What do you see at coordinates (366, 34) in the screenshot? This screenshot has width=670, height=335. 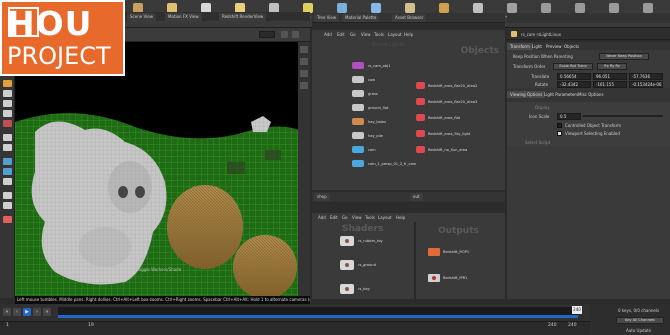 I see `menu-view: View` at bounding box center [366, 34].